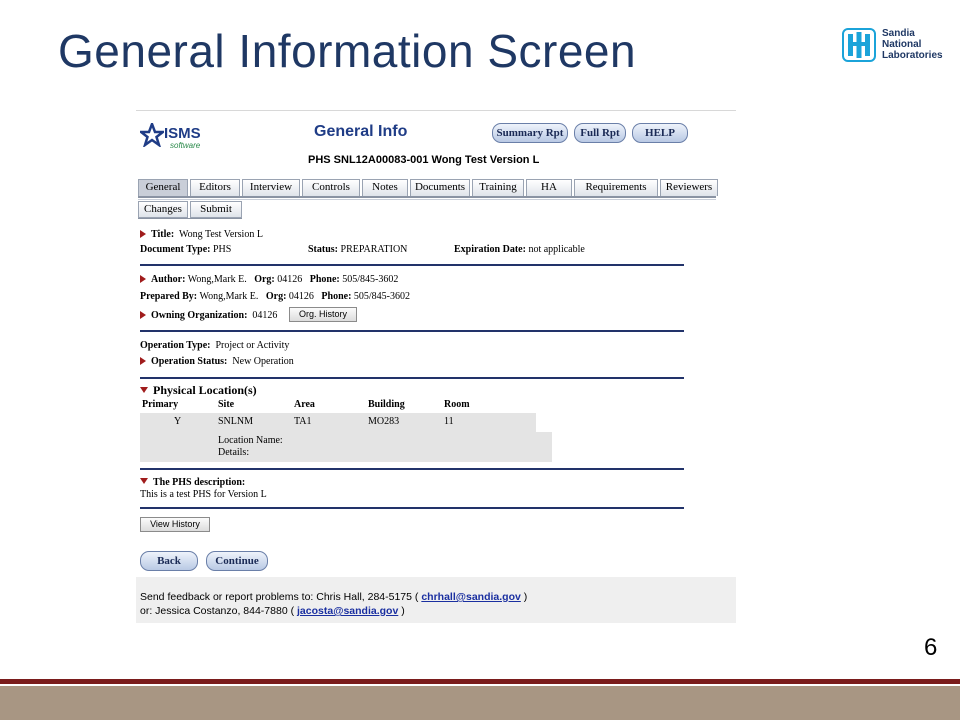  What do you see at coordinates (160, 404) in the screenshot?
I see `location-header-primary: Primary` at bounding box center [160, 404].